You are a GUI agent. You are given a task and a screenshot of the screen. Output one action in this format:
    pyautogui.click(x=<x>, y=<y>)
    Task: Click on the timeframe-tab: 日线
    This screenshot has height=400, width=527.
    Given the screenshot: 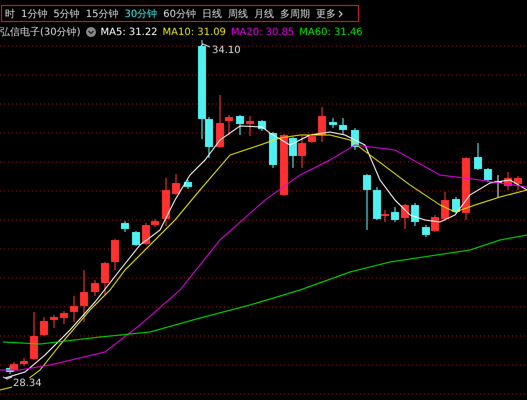 What is the action you would take?
    pyautogui.click(x=211, y=13)
    